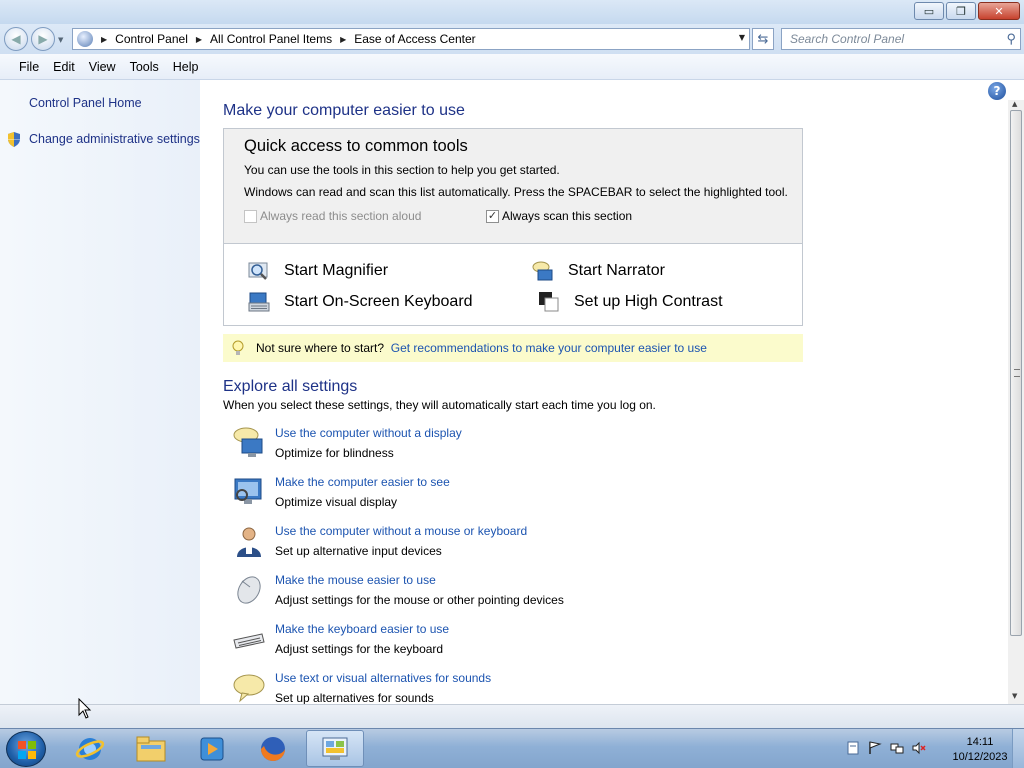  Describe the element at coordinates (999, 11) in the screenshot. I see `close-button: ✕` at that location.